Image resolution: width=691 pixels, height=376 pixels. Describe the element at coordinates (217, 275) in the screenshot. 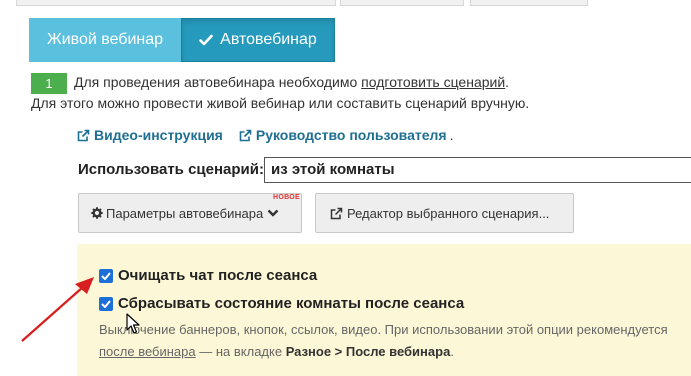

I see `clear-chat-label: Очищать чат после сеанса` at that location.